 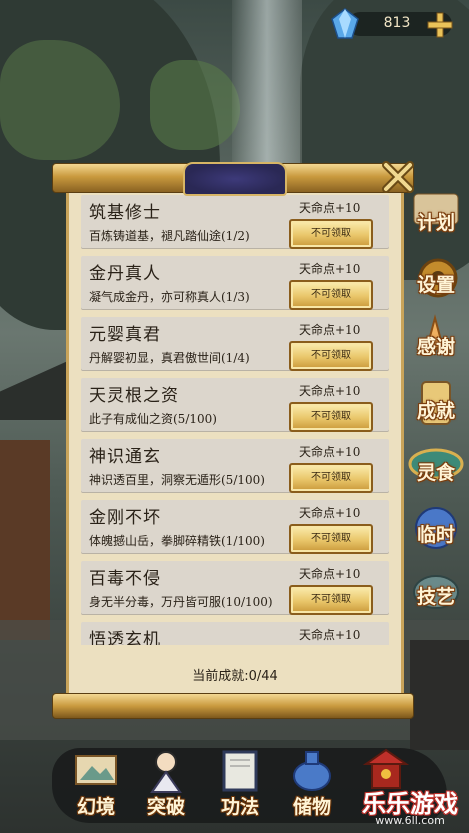 I want to click on side-button-settings: 设置, so click(x=435, y=281).